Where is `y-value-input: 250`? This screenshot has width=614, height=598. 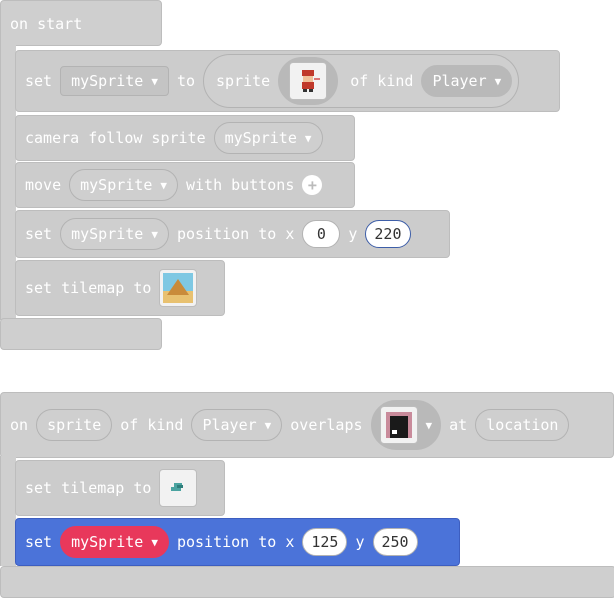
y-value-input: 250 is located at coordinates (395, 542).